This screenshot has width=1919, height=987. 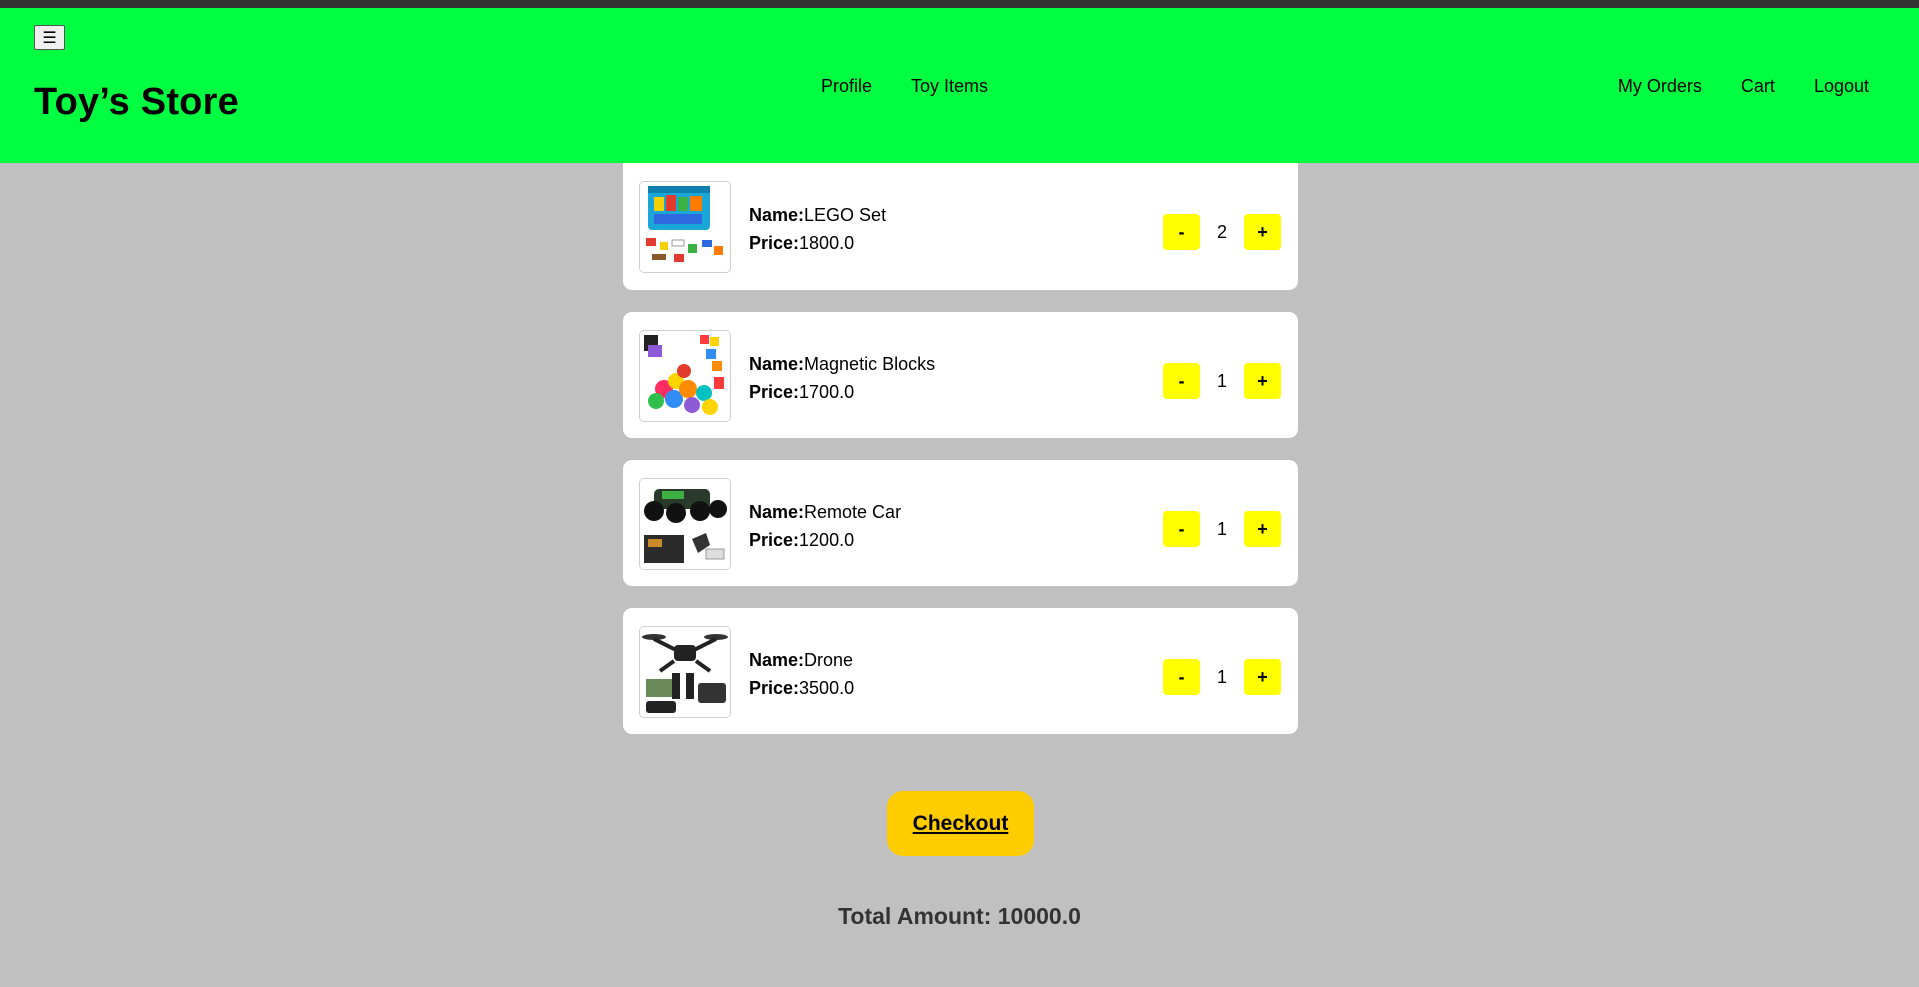 What do you see at coordinates (853, 512) in the screenshot?
I see `item-name: Remote Car` at bounding box center [853, 512].